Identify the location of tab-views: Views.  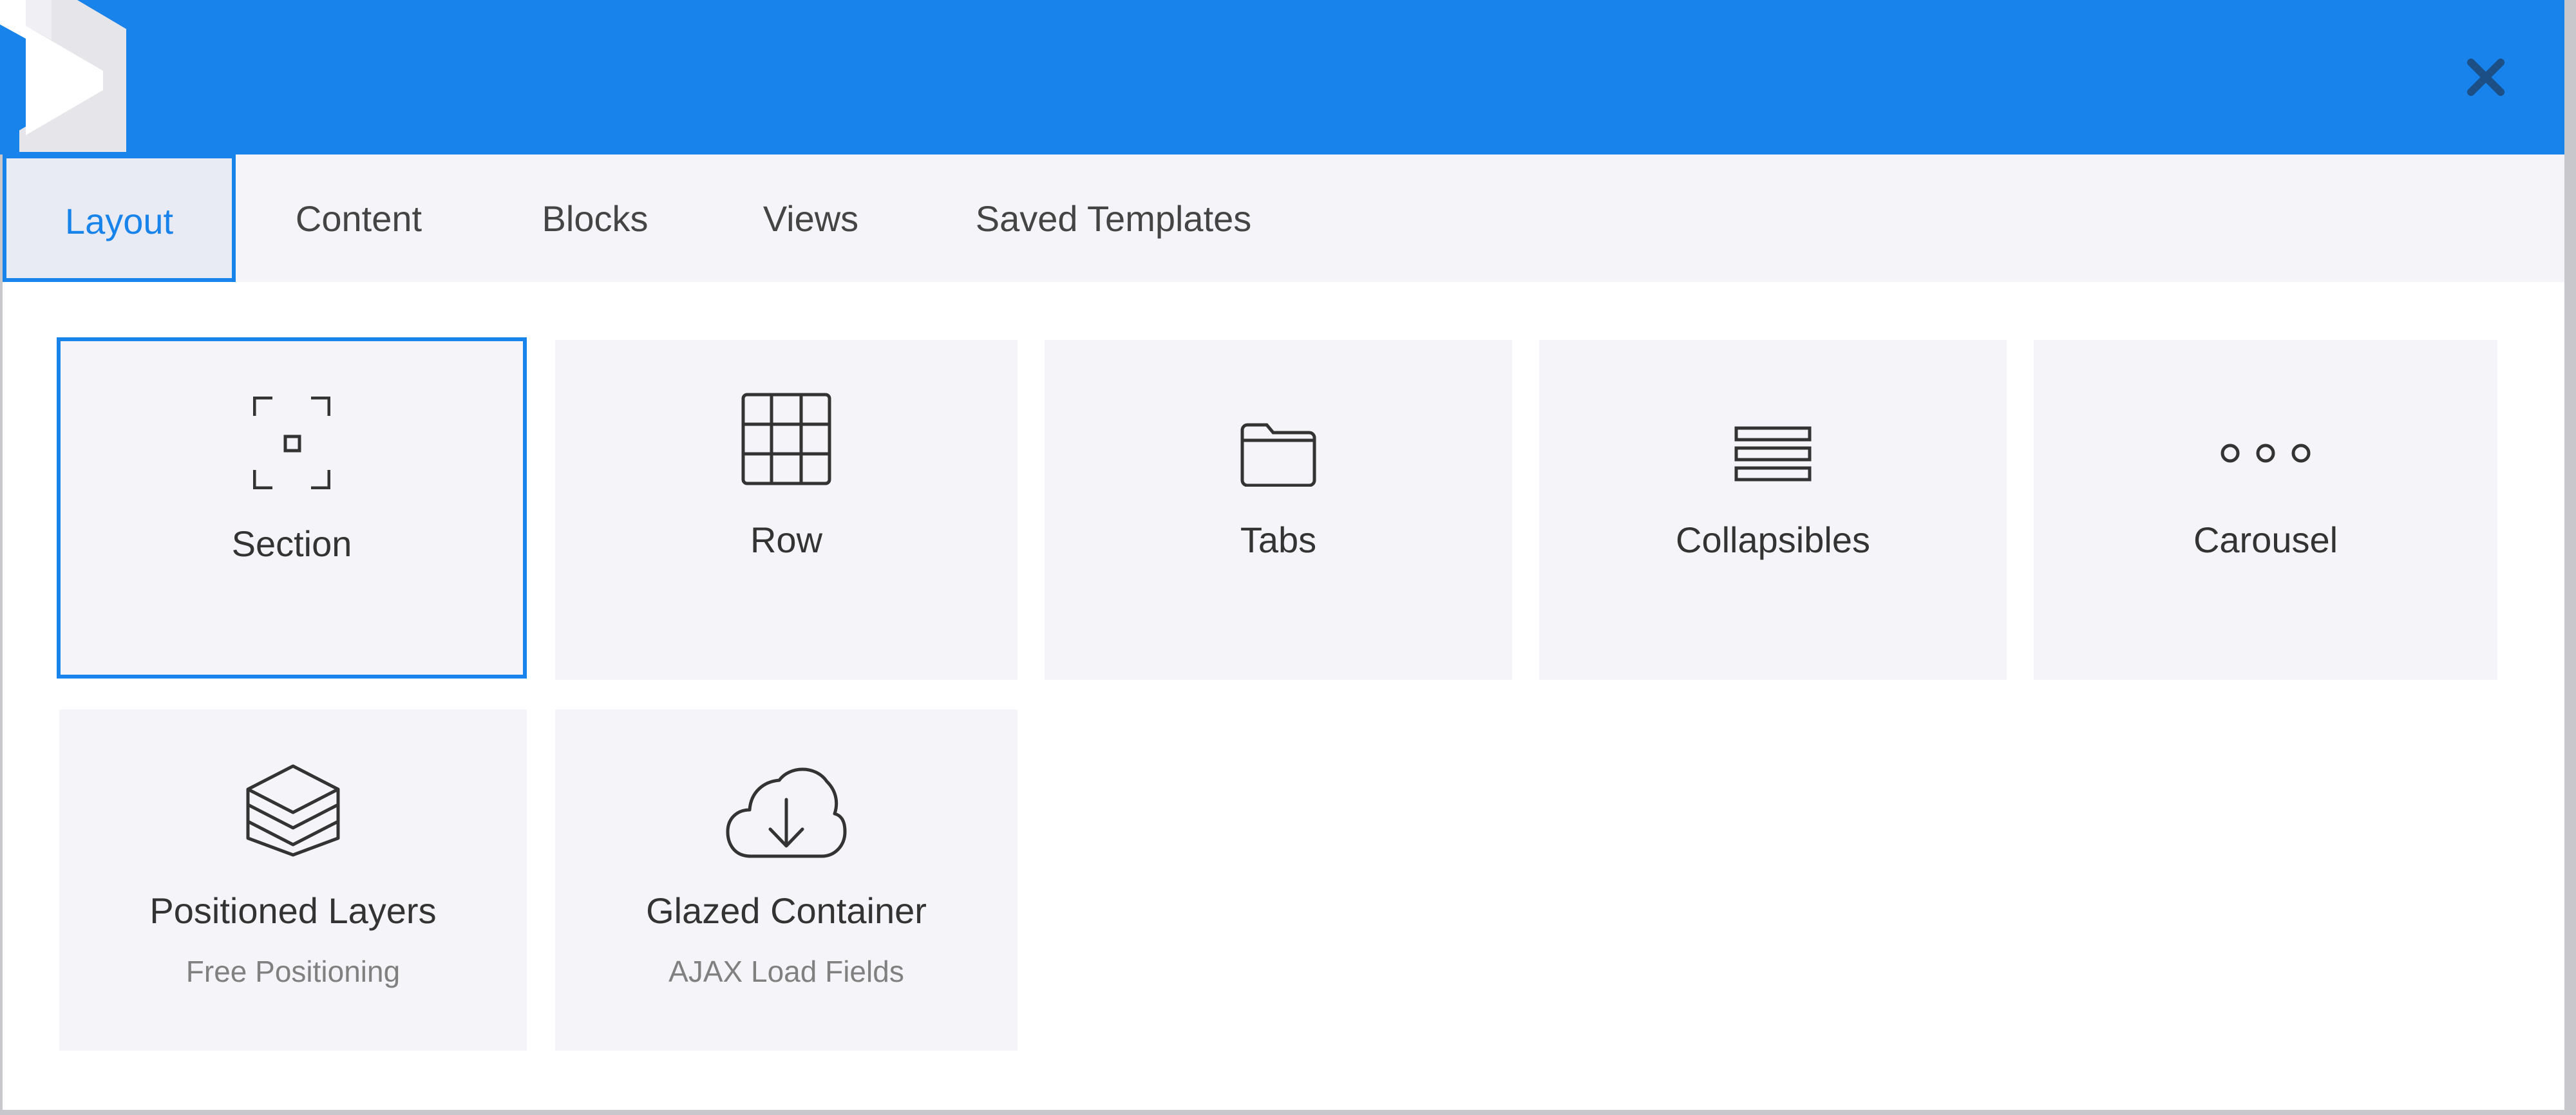
(811, 219).